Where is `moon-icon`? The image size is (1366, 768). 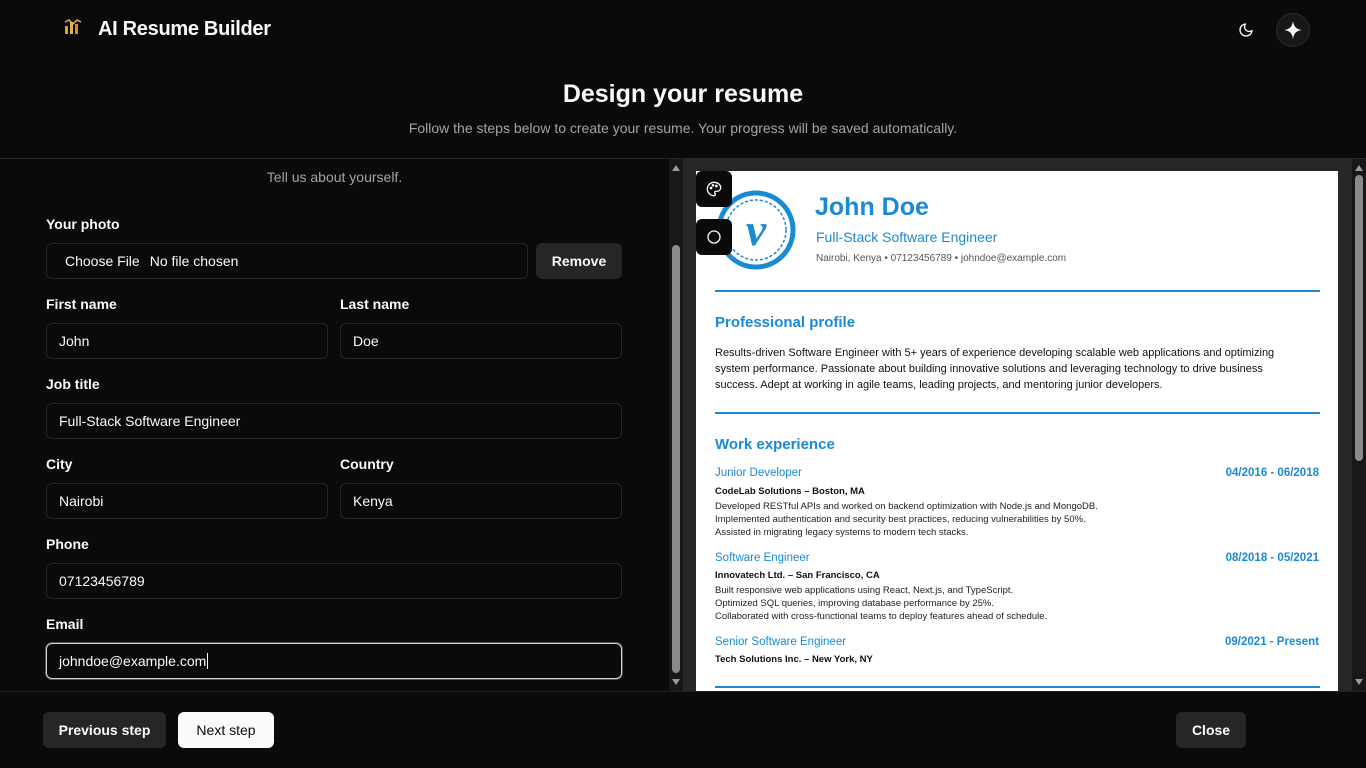 moon-icon is located at coordinates (1246, 30).